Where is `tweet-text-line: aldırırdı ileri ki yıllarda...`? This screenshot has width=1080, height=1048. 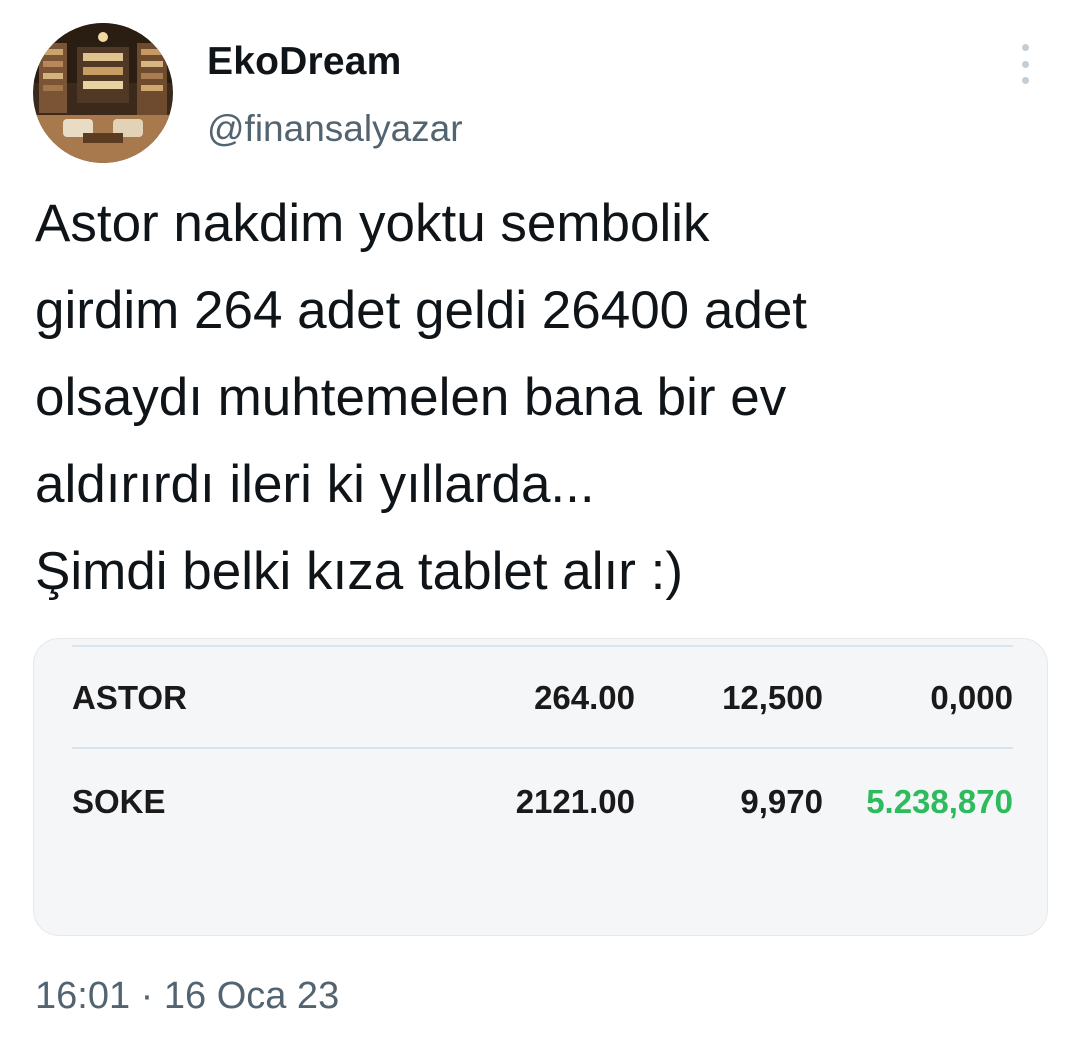
tweet-text-line: aldırırdı ileri ki yıllarda... is located at coordinates (315, 484).